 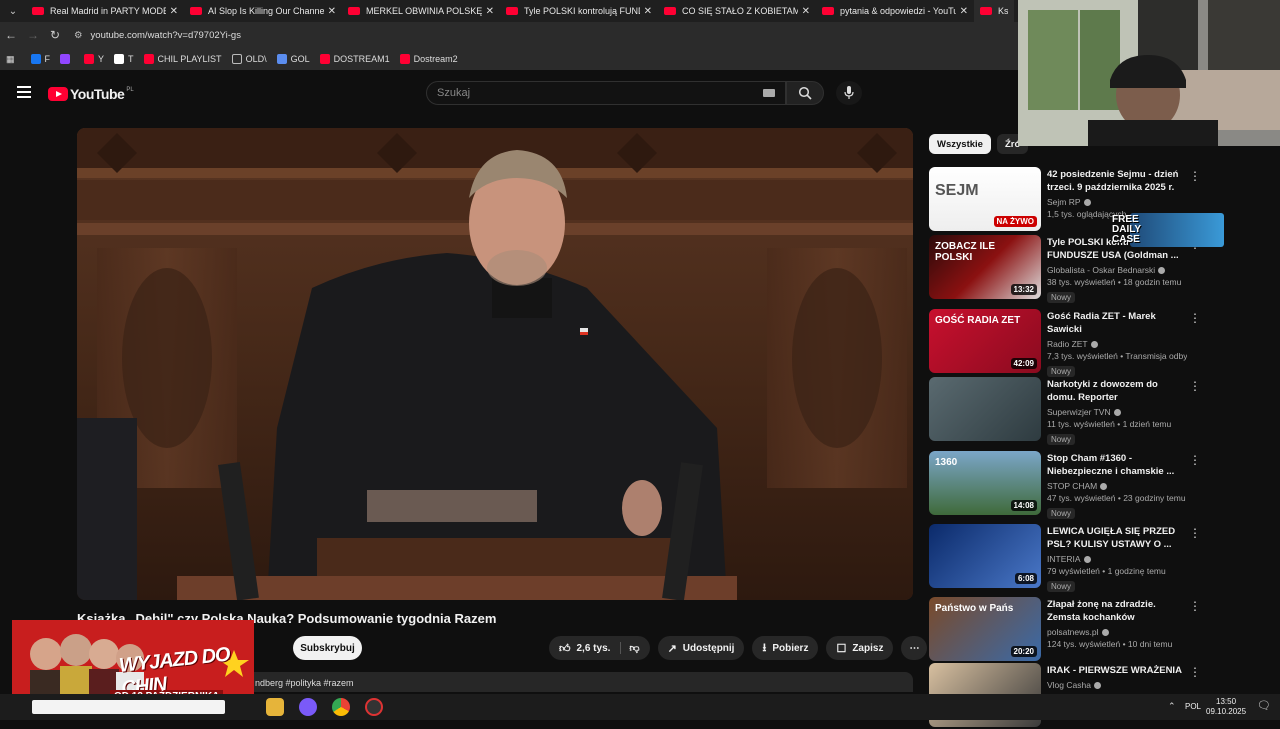 What do you see at coordinates (10, 59) in the screenshot?
I see `apps-icon: ▦` at bounding box center [10, 59].